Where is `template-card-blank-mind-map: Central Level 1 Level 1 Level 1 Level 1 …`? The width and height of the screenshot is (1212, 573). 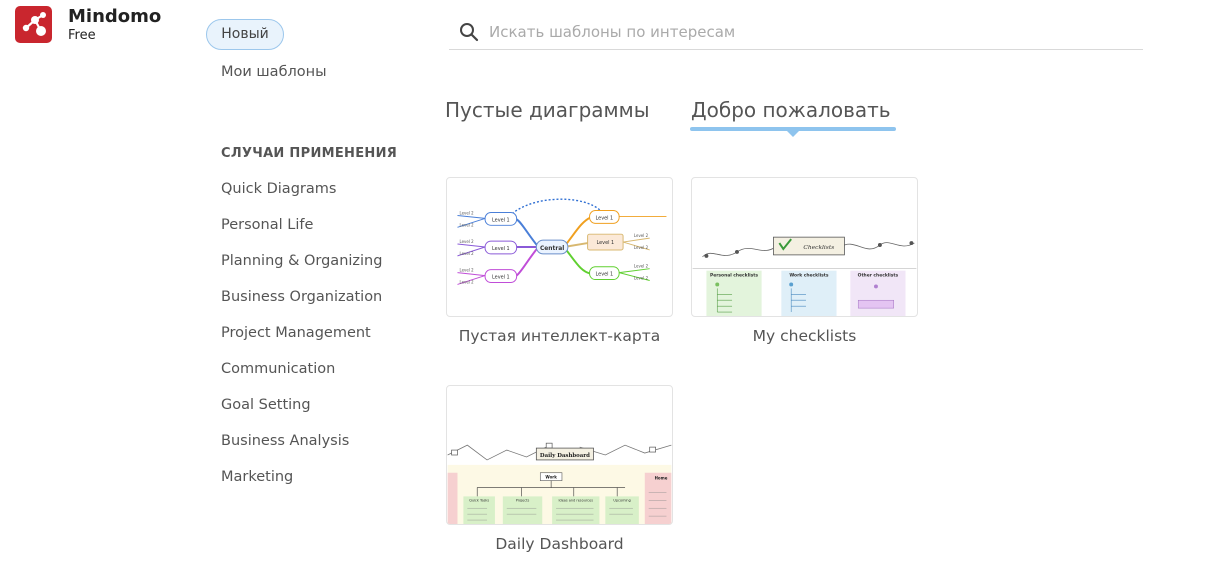 template-card-blank-mind-map: Central Level 1 Level 1 Level 1 Level 1 … is located at coordinates (559, 261).